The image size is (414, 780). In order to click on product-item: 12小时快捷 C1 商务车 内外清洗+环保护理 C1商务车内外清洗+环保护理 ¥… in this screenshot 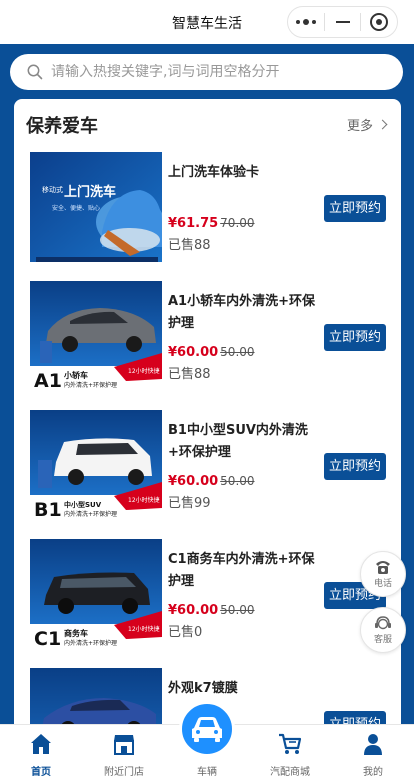, I will do `click(210, 594)`.